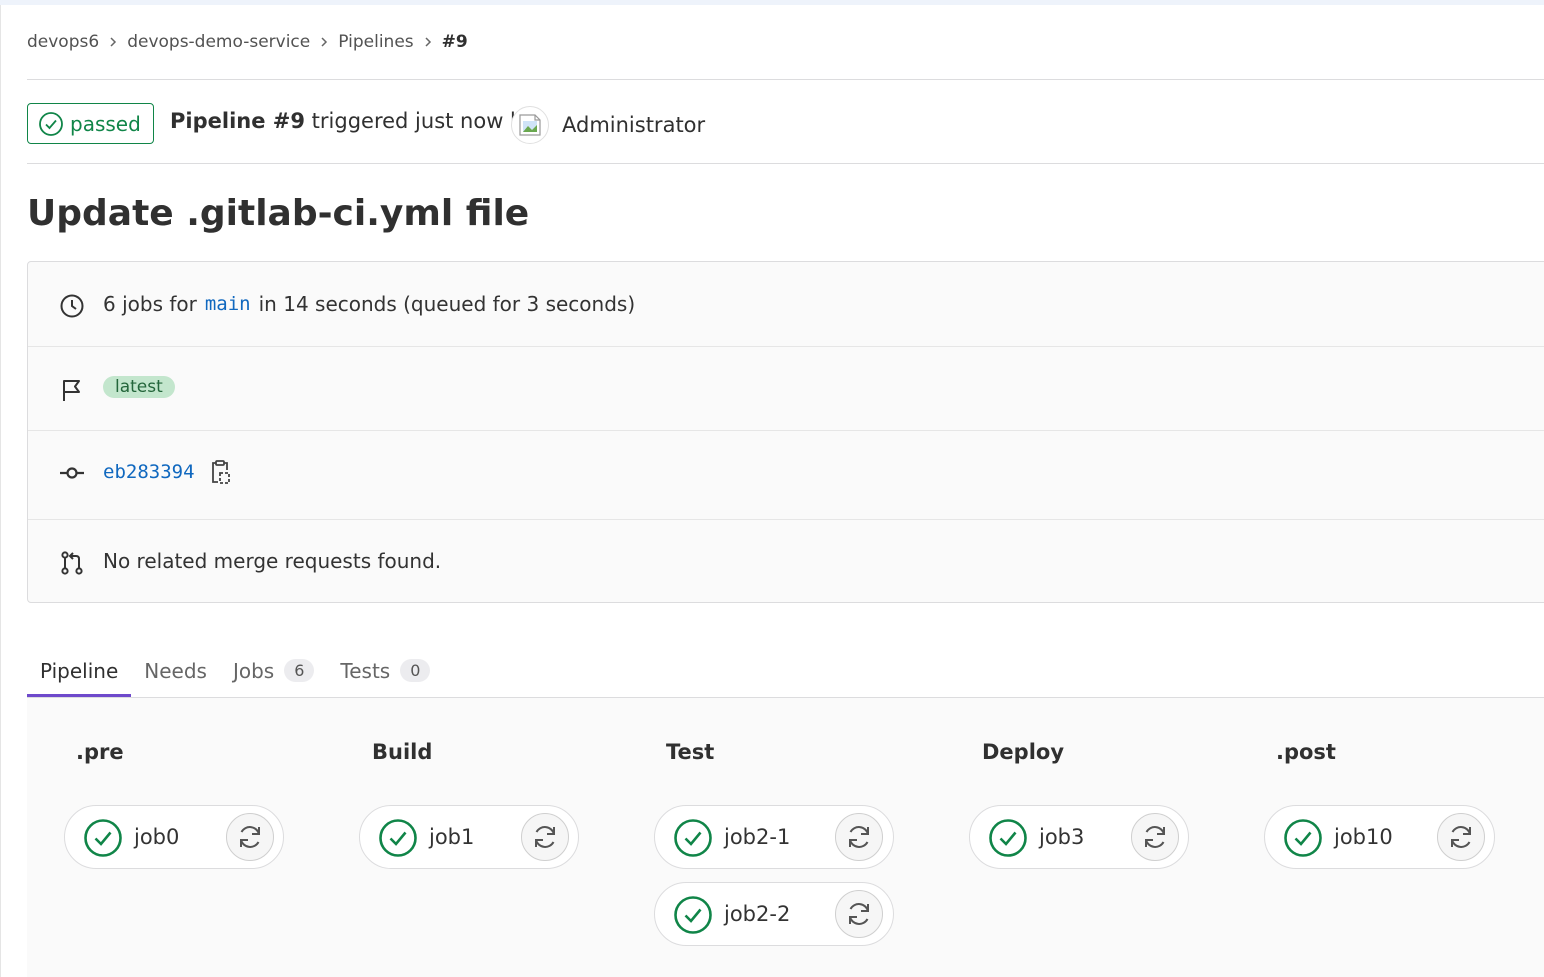  What do you see at coordinates (757, 914) in the screenshot?
I see `job-name: job2-2` at bounding box center [757, 914].